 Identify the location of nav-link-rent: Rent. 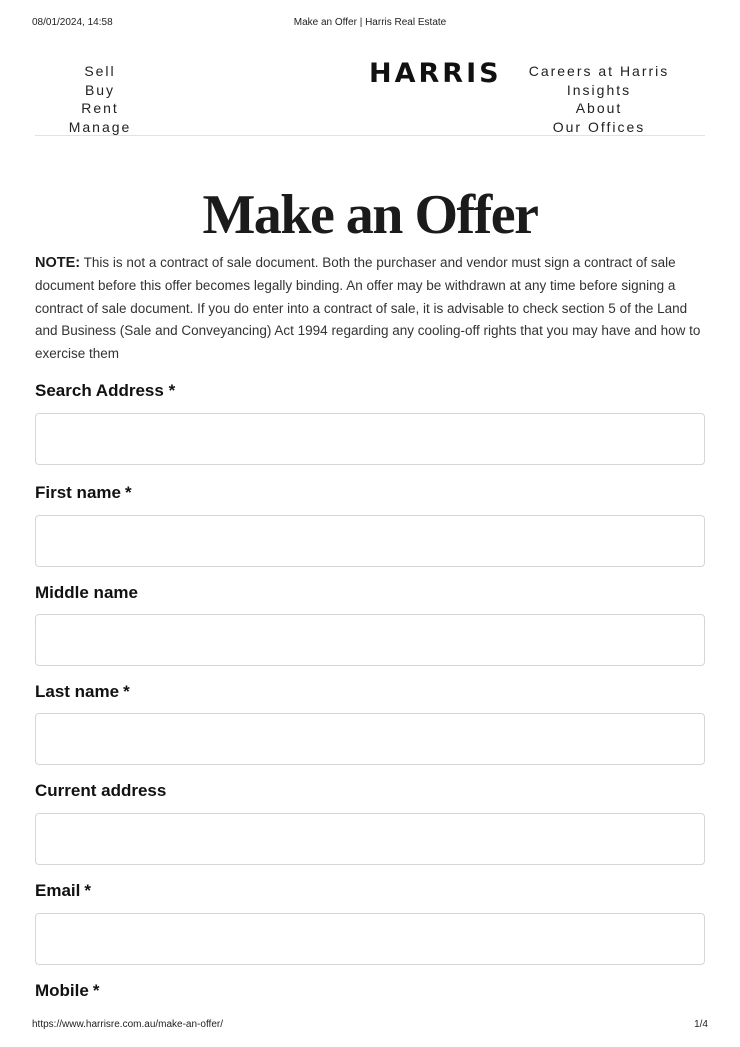
(100, 108).